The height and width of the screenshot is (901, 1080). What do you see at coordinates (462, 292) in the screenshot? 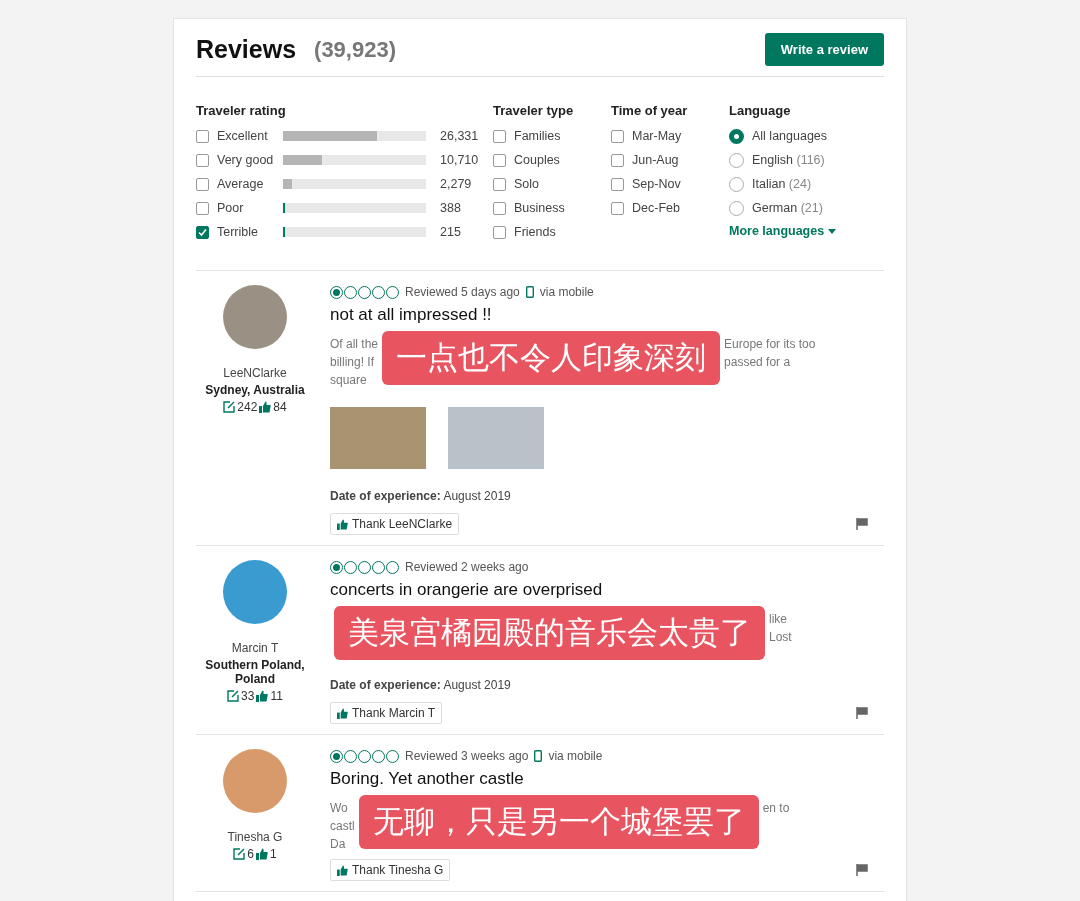
I see `review-date: Reviewed 5 days ago` at bounding box center [462, 292].